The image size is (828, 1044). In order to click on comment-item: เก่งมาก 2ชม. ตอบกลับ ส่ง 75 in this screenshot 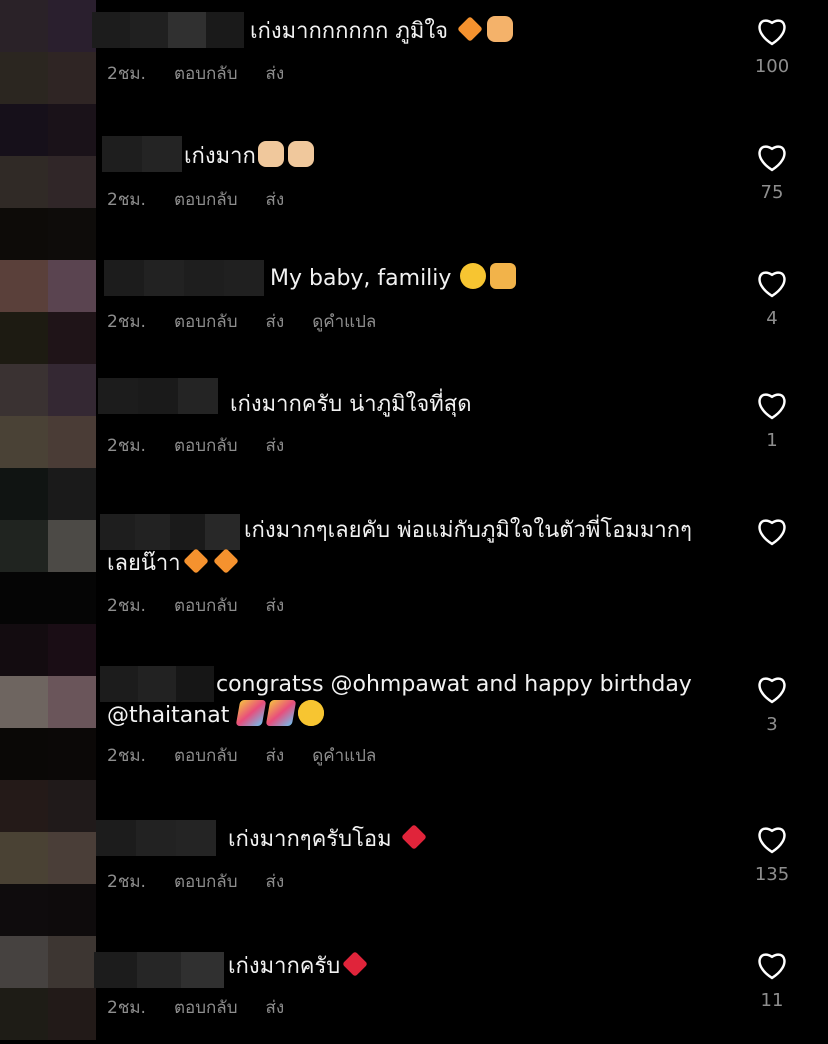, I will do `click(414, 189)`.